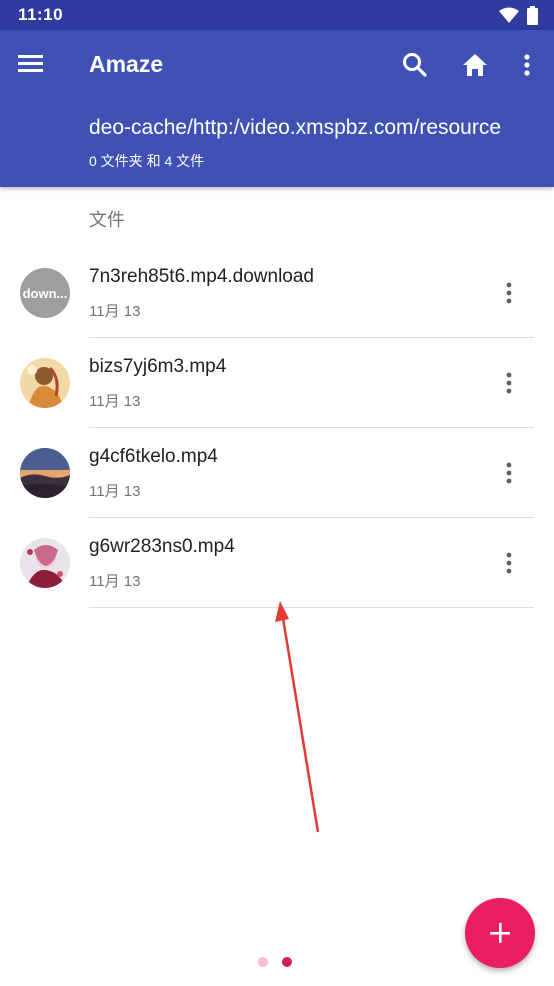  What do you see at coordinates (277, 563) in the screenshot?
I see `file-row: g6wr283ns0.mp4 11月 13` at bounding box center [277, 563].